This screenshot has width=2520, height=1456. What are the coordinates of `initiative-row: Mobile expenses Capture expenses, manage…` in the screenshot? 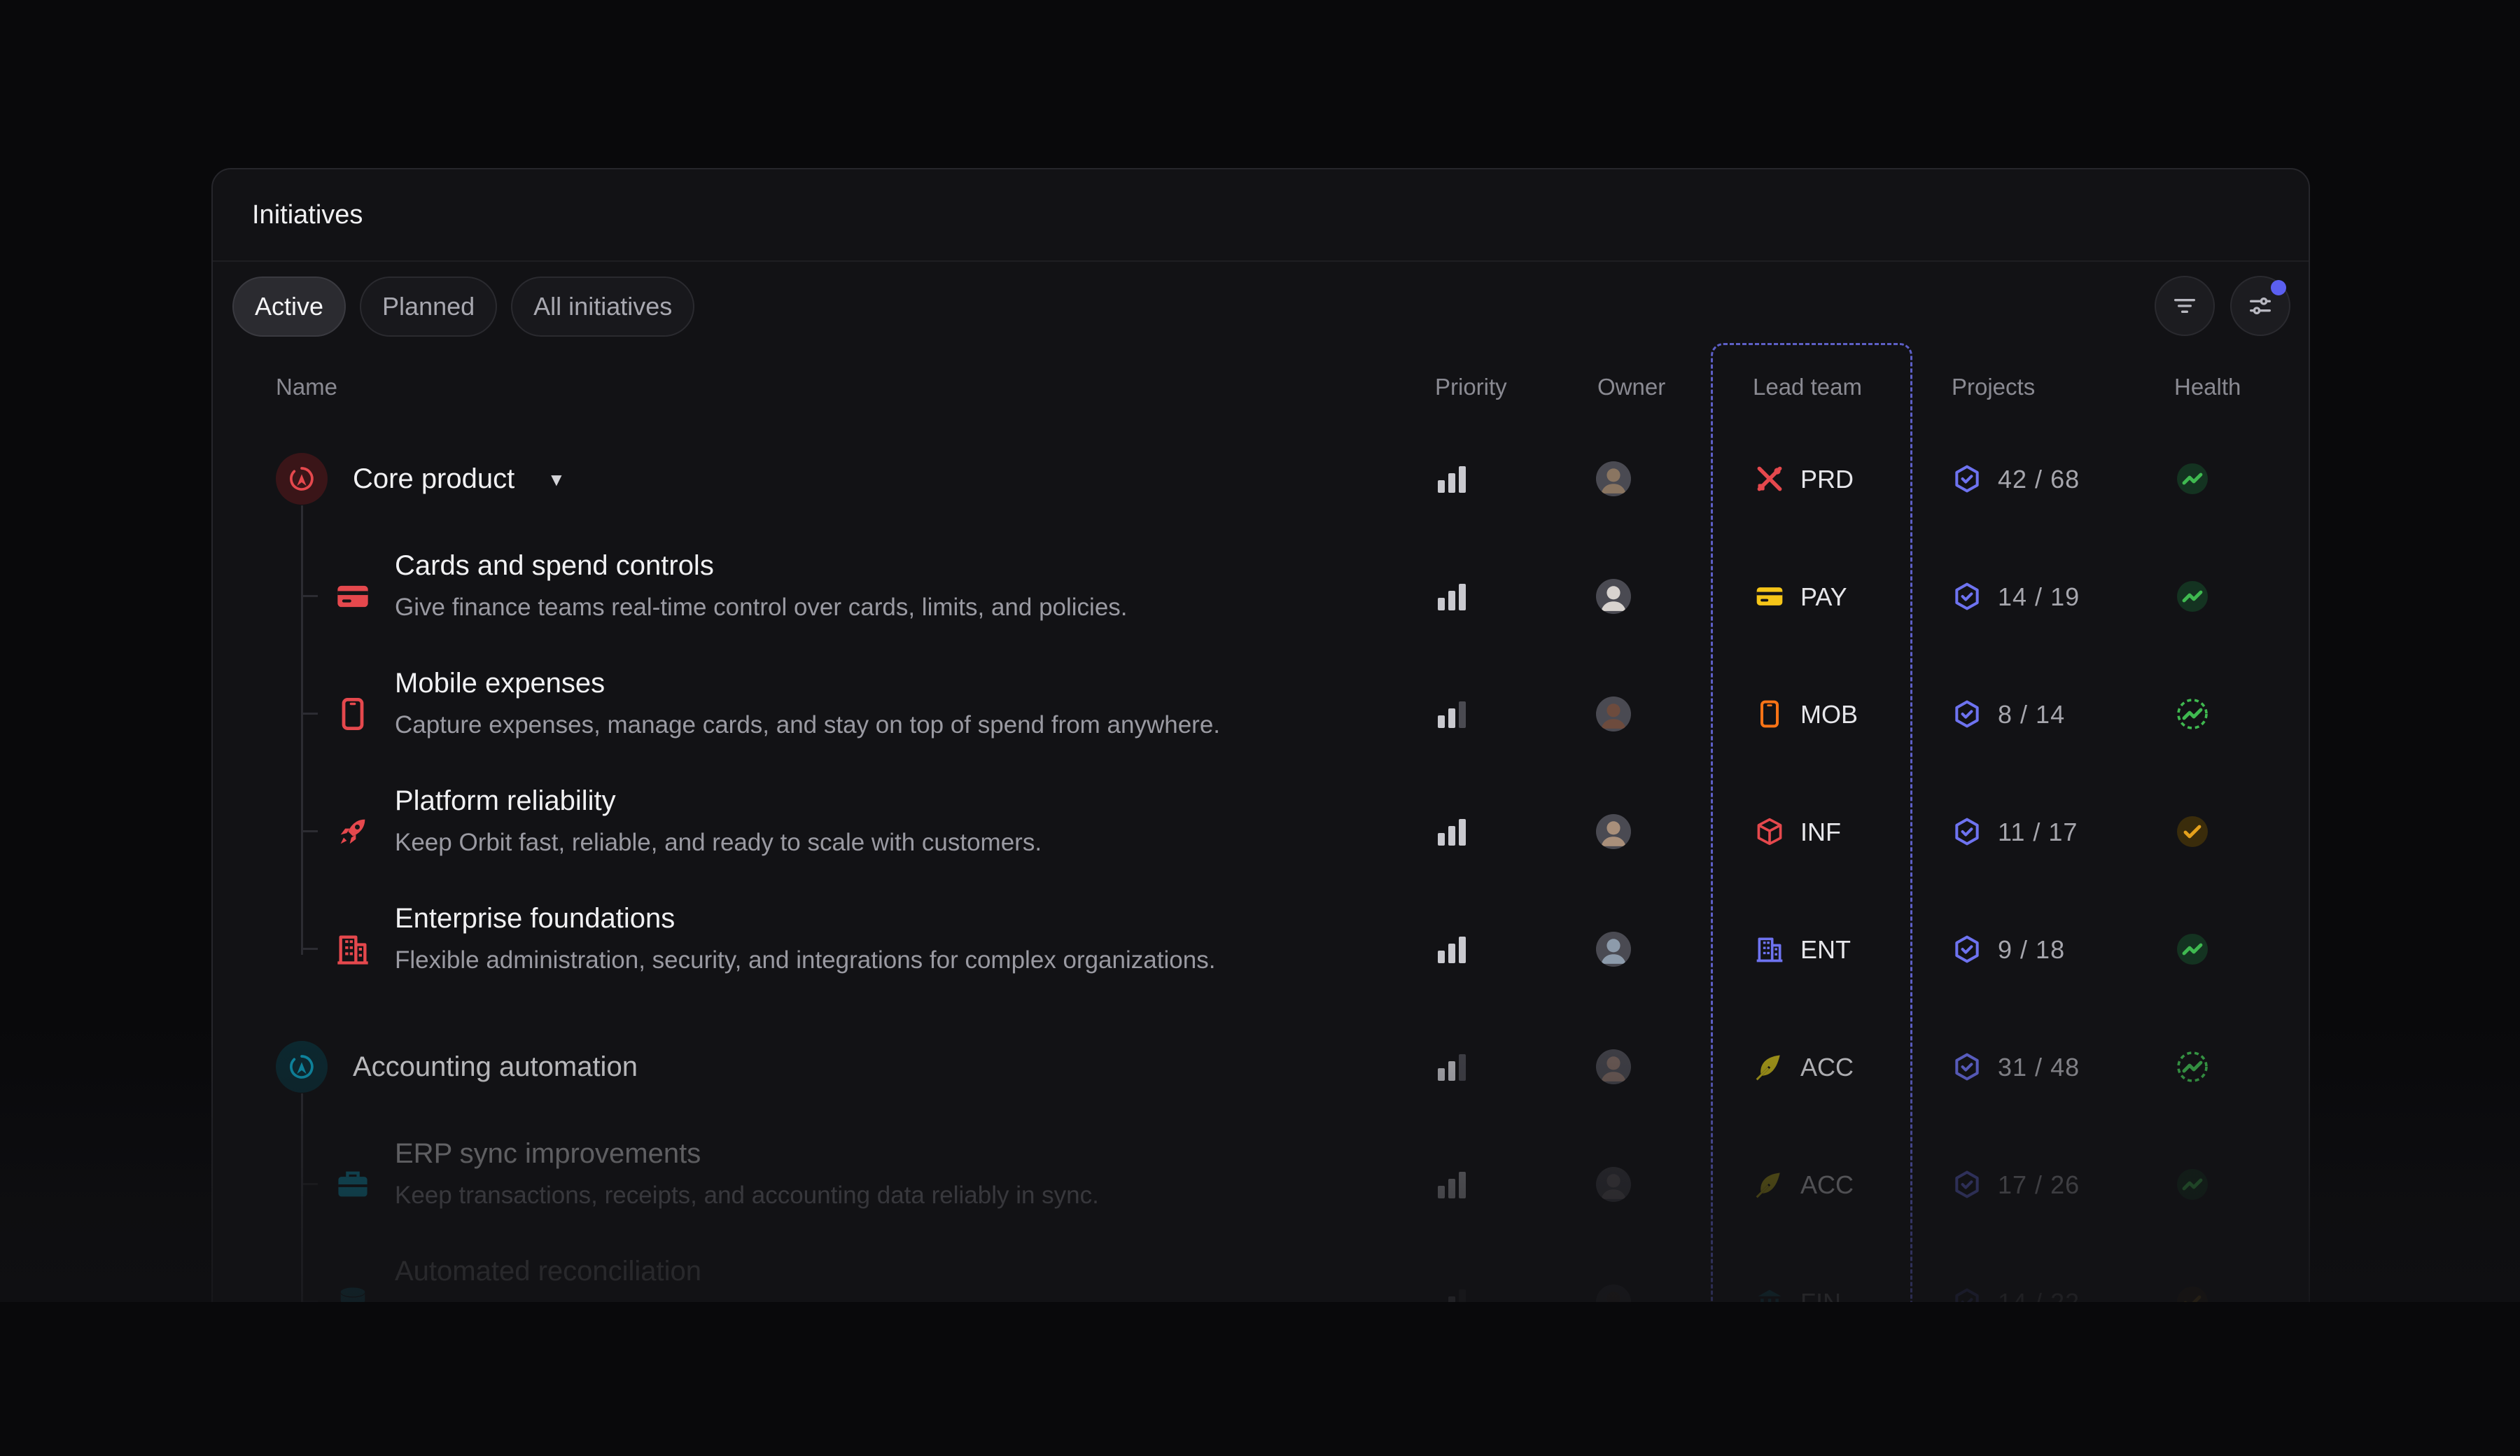 It's located at (1260, 714).